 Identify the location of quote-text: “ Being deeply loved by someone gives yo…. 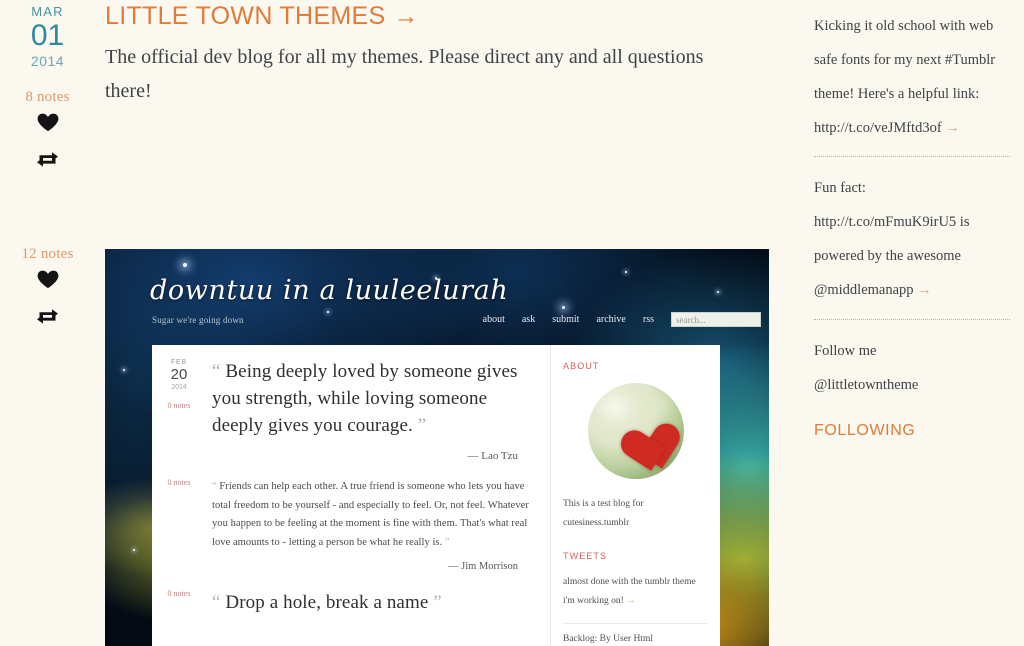
(372, 399).